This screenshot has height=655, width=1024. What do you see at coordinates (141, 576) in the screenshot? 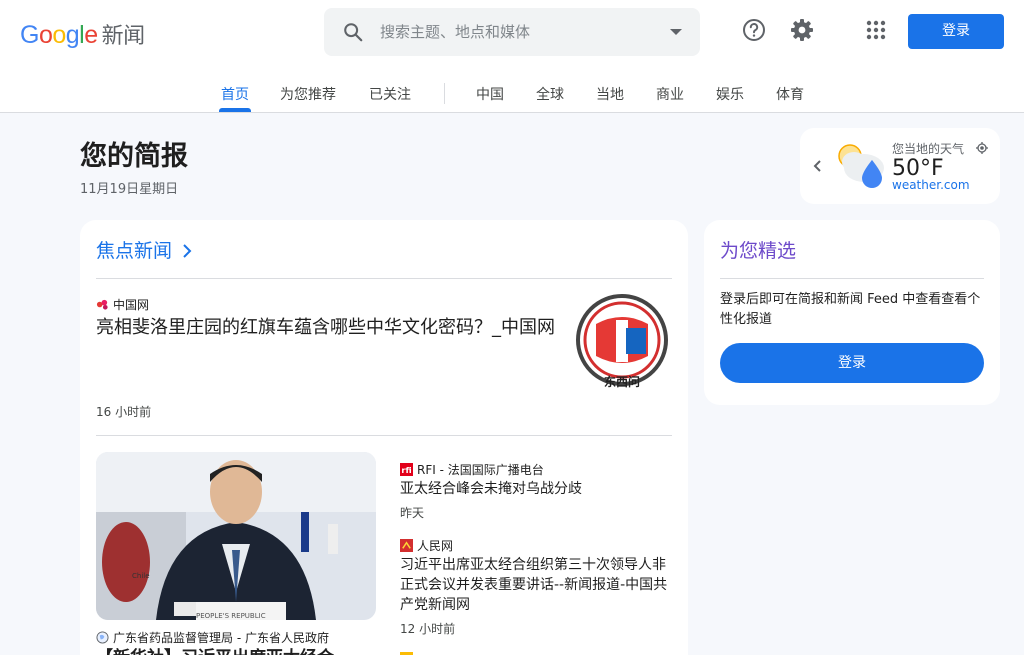
I see `photo-placard-left: Chile` at bounding box center [141, 576].